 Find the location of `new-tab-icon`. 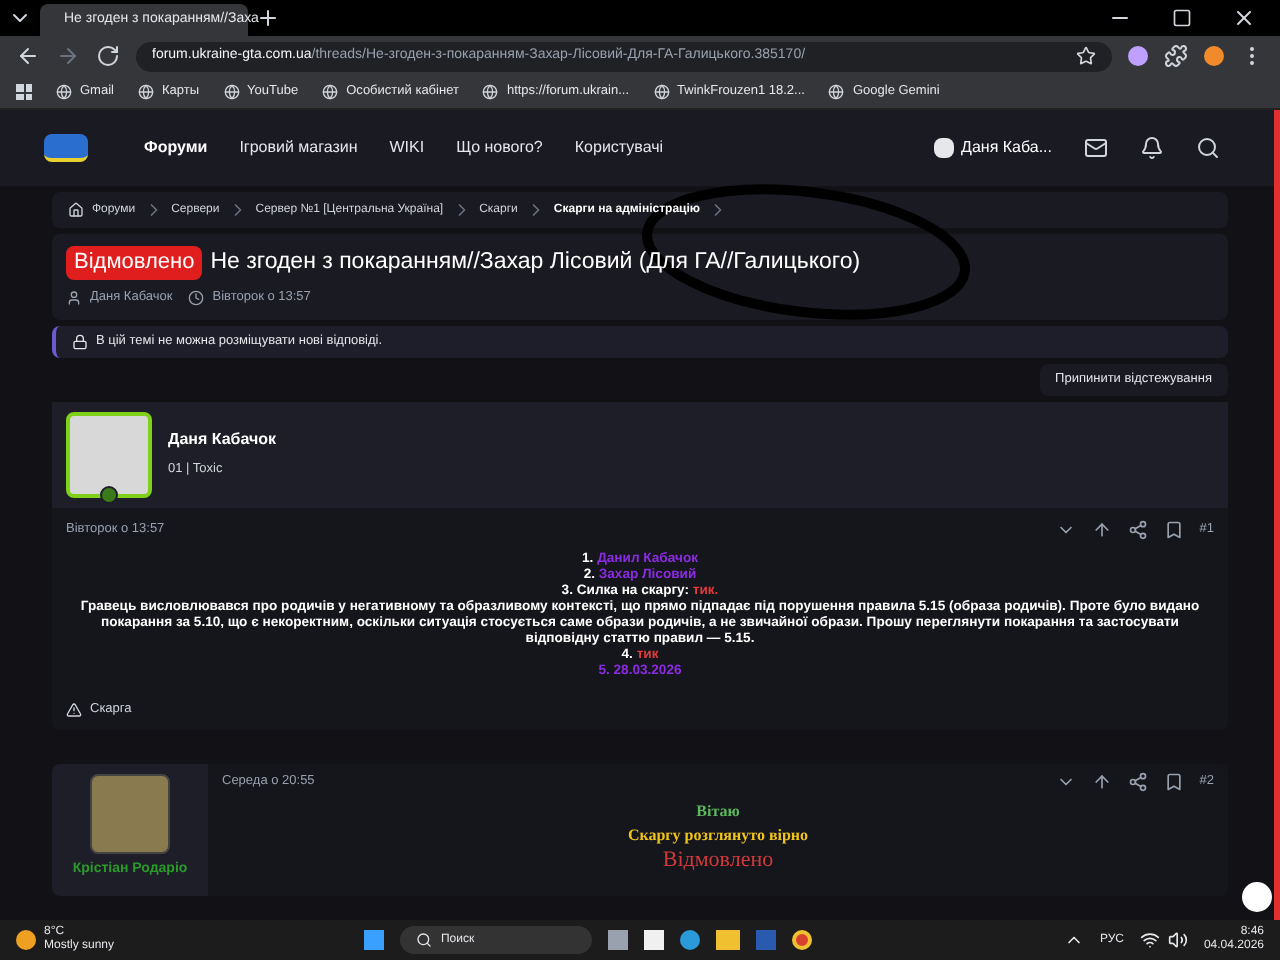

new-tab-icon is located at coordinates (268, 18).